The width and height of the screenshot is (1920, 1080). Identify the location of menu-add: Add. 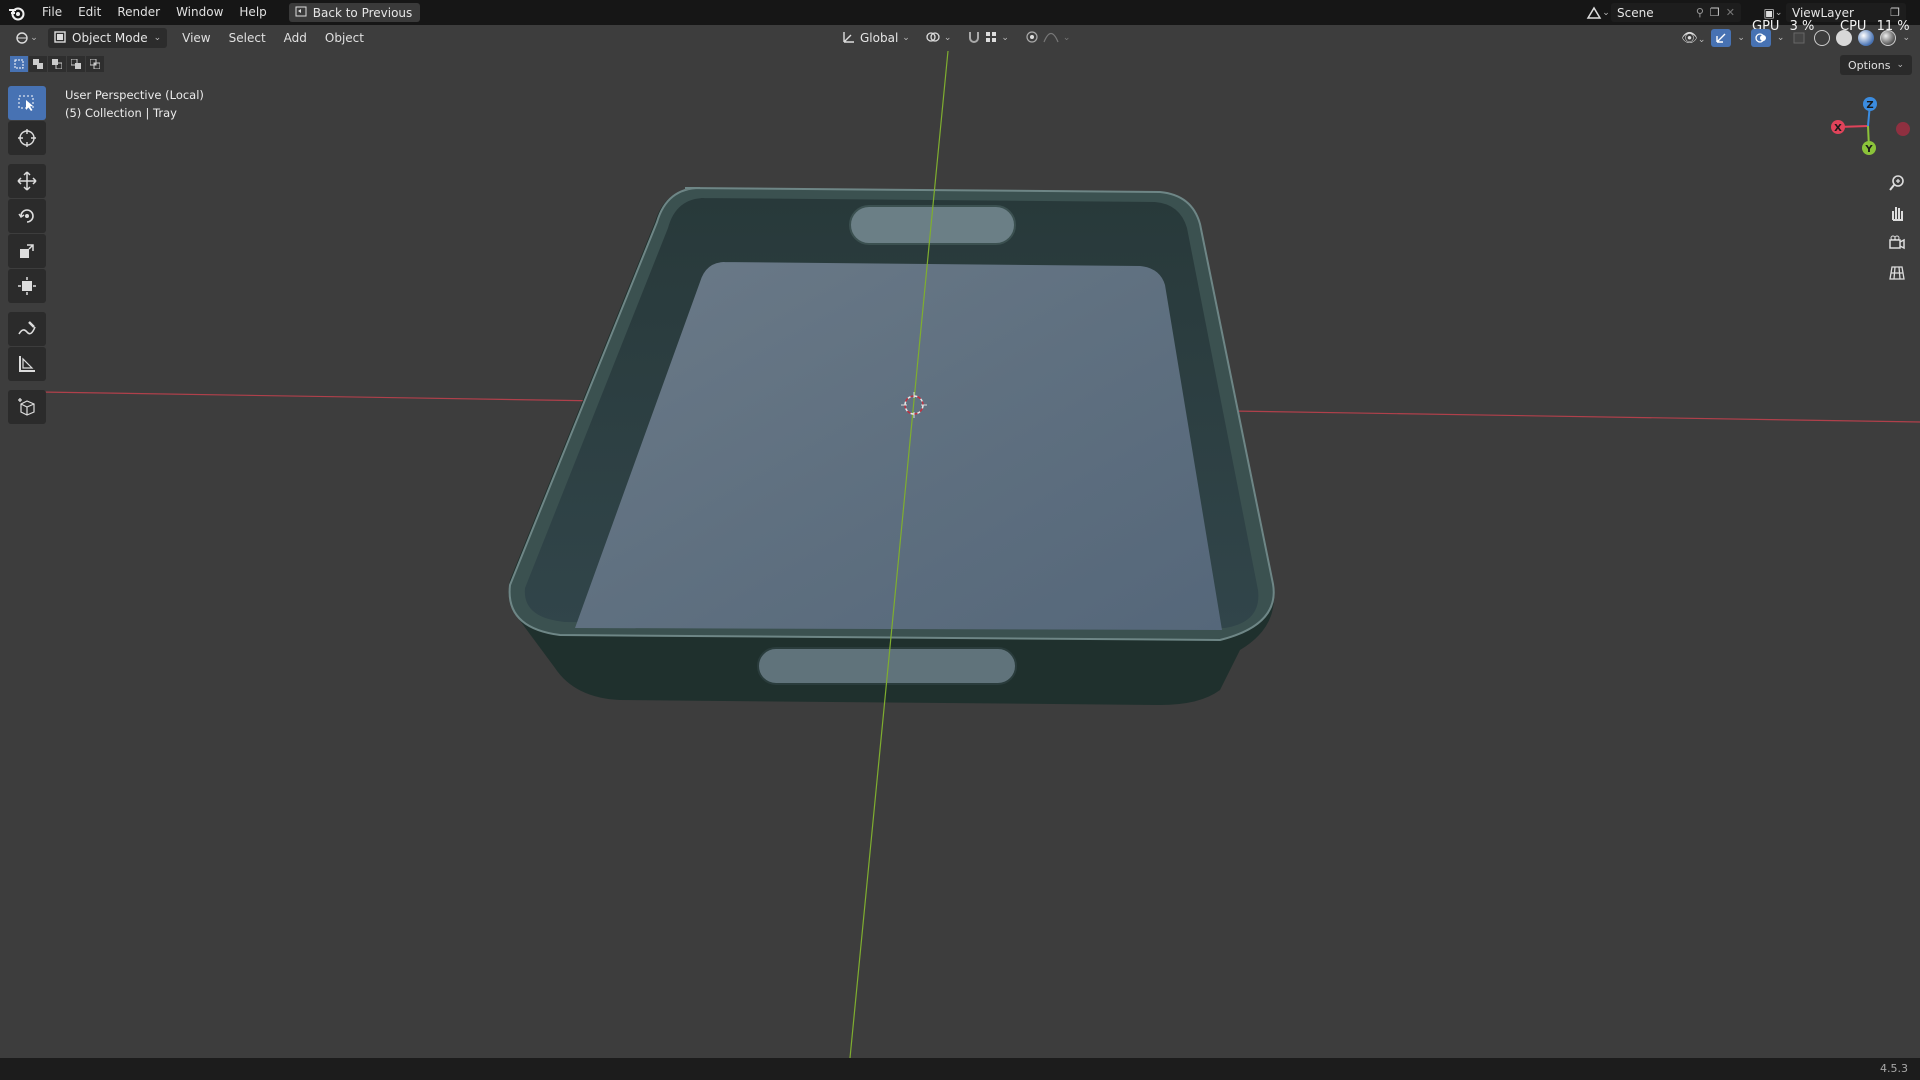
(295, 38).